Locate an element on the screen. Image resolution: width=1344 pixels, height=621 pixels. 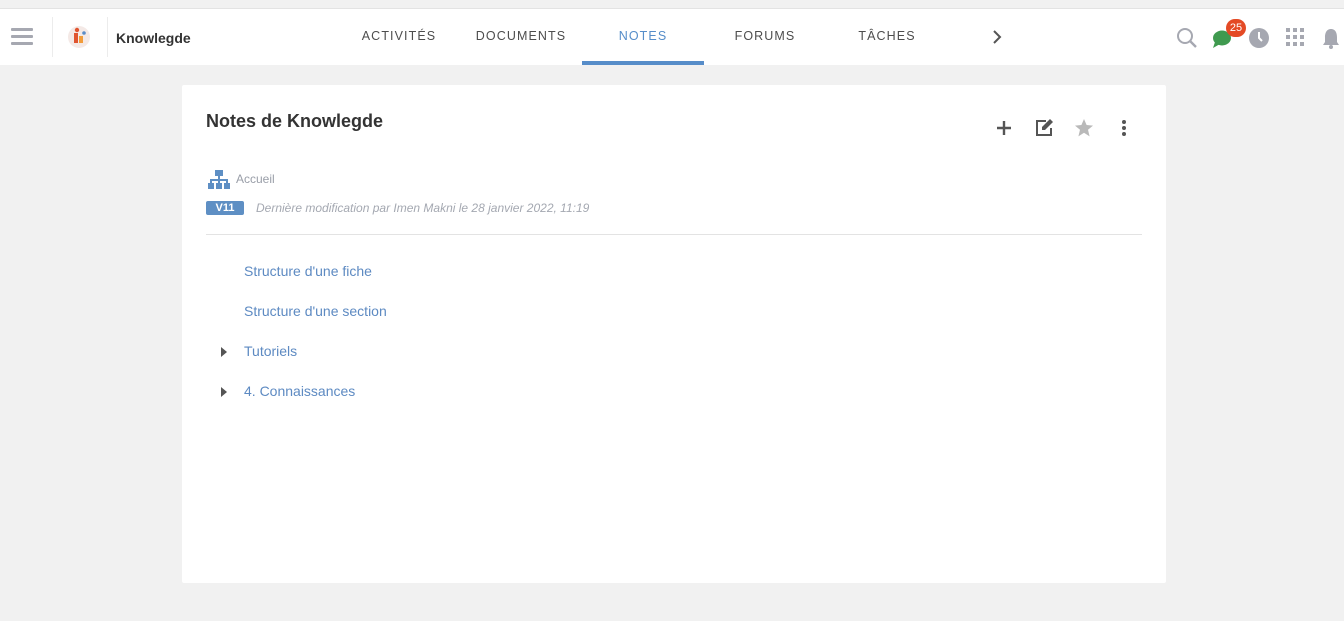
breadcrumb: Accueil is located at coordinates (255, 179).